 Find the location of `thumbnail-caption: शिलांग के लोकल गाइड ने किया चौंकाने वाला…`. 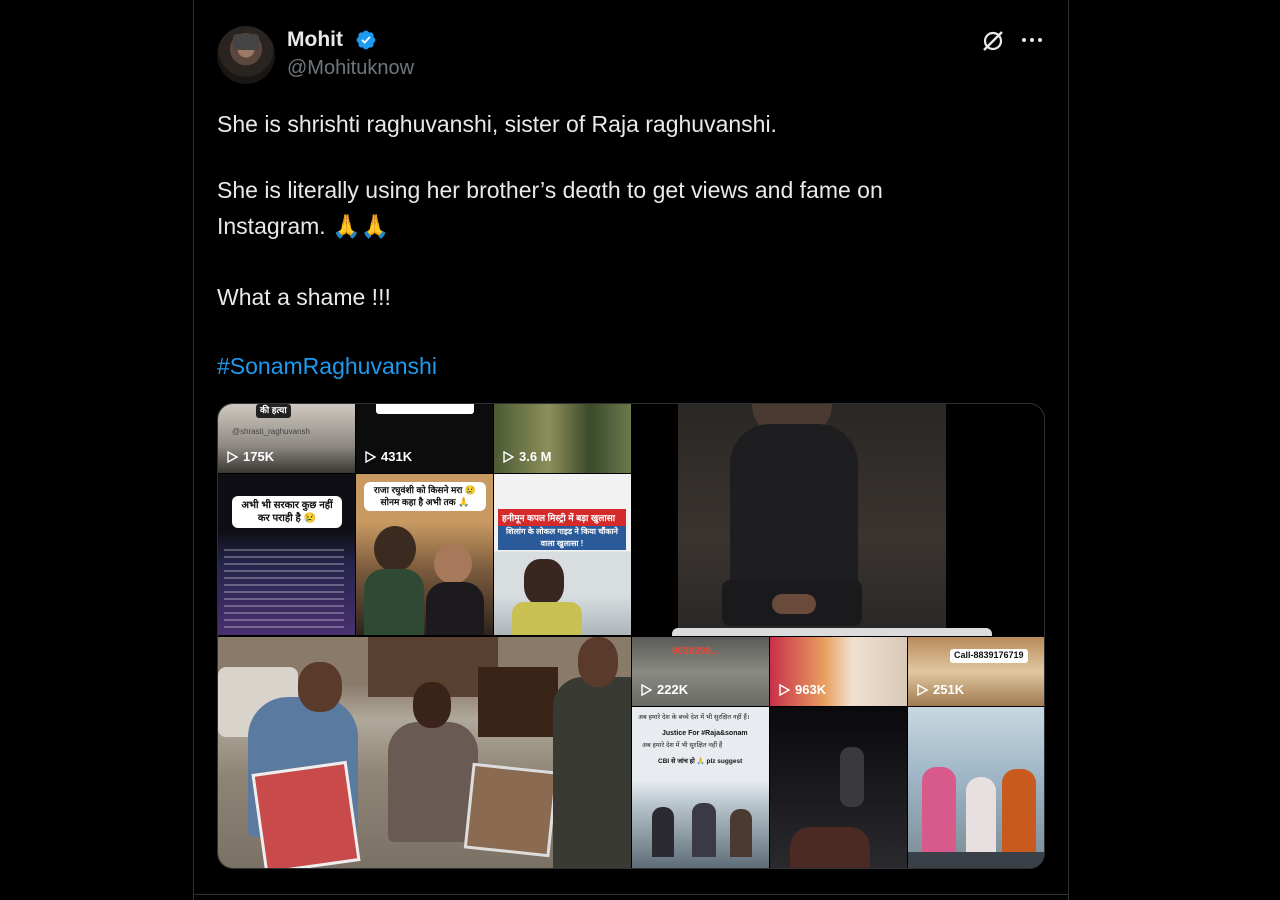

thumbnail-caption: शिलांग के लोकल गाइड ने किया चौंकाने वाला… is located at coordinates (562, 538).